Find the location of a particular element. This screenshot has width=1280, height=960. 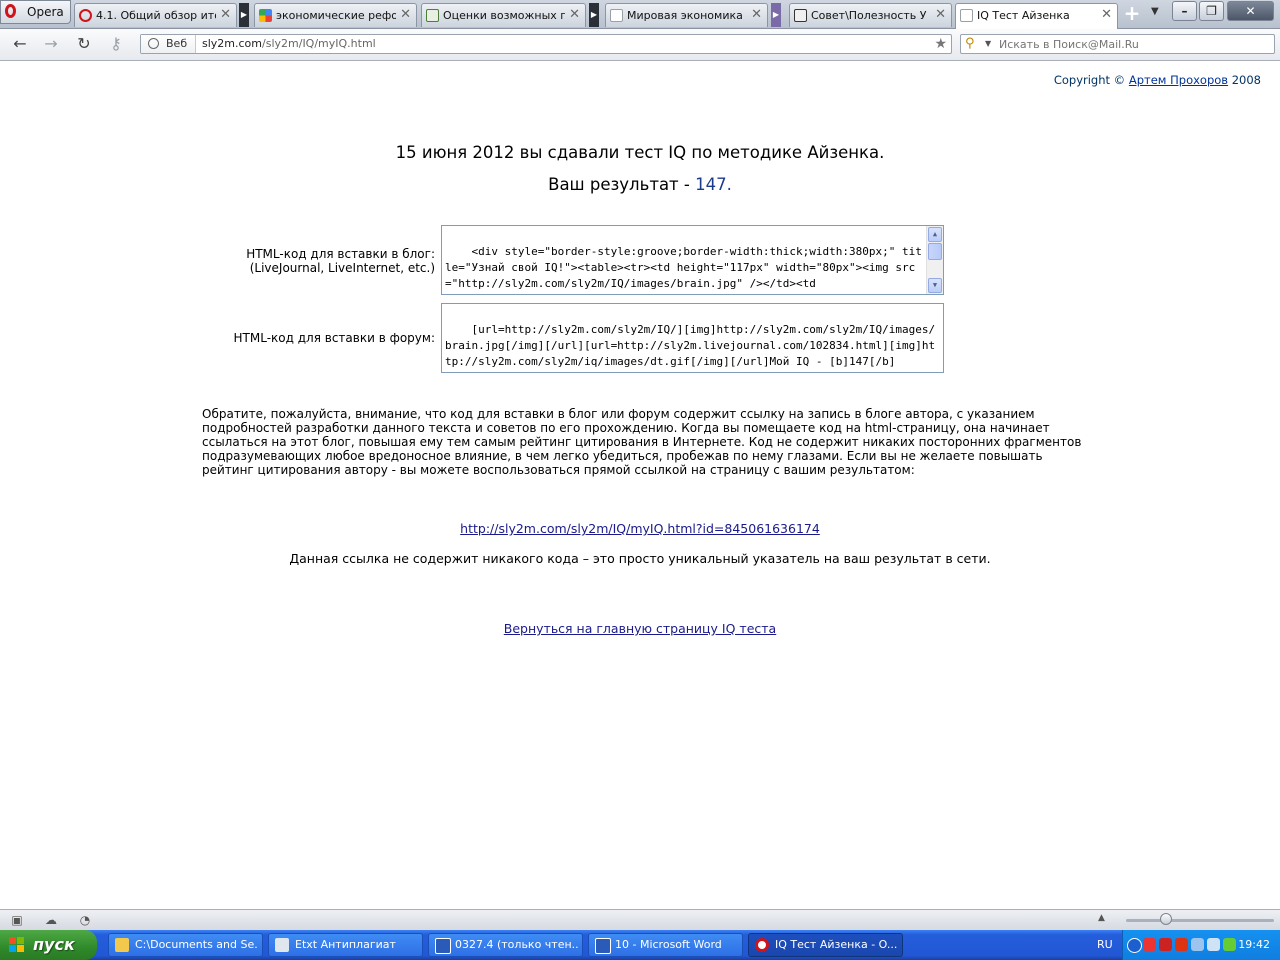

reload-icon: ↻ is located at coordinates (84, 44).